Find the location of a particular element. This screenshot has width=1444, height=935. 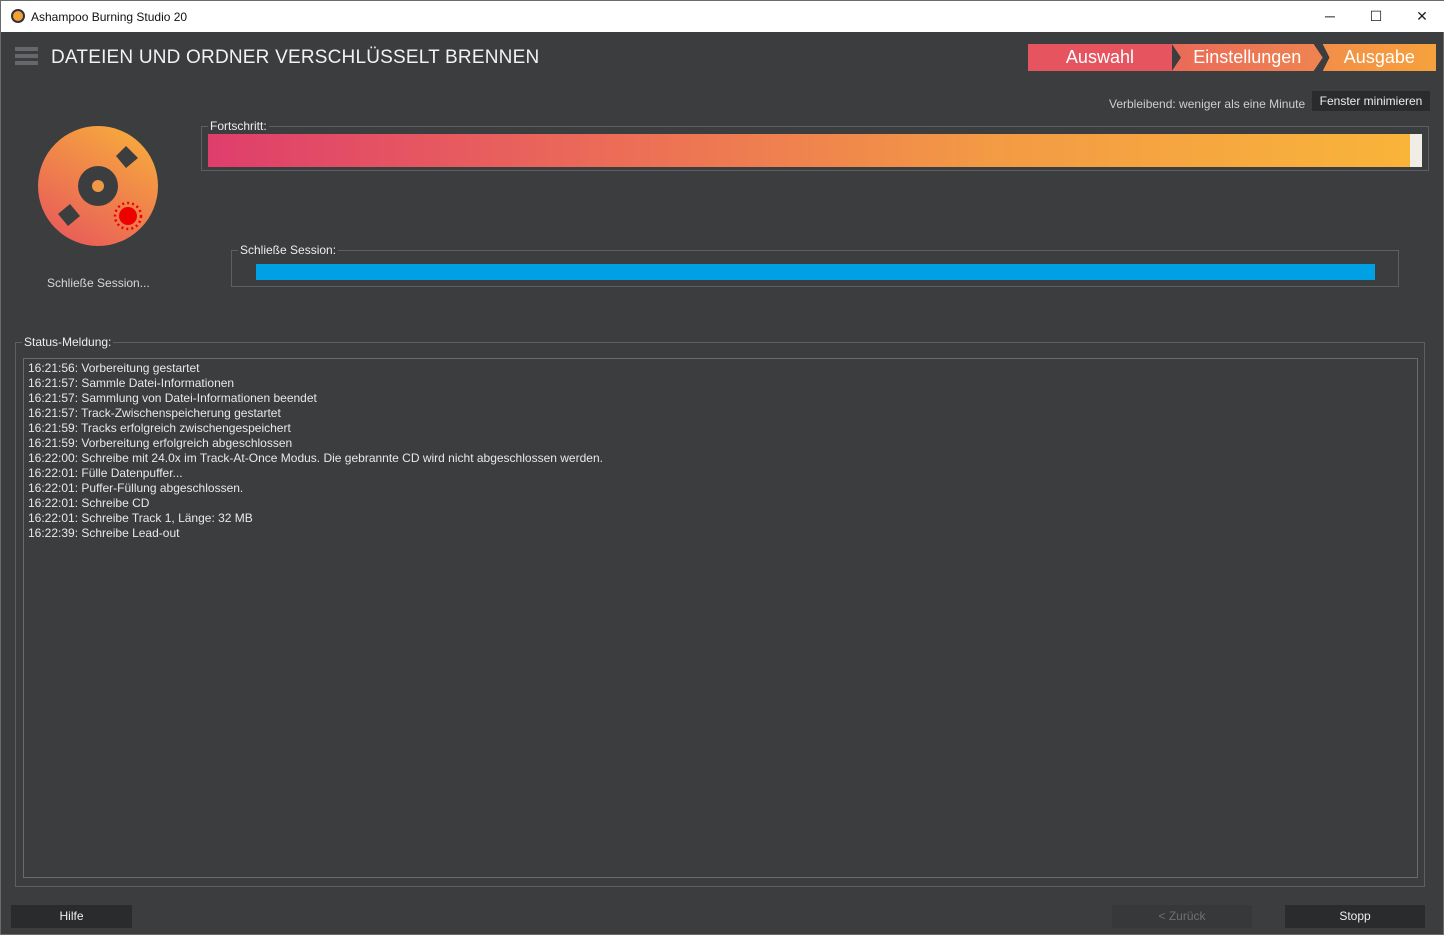

minimize-window-button: ─ is located at coordinates (1330, 16).